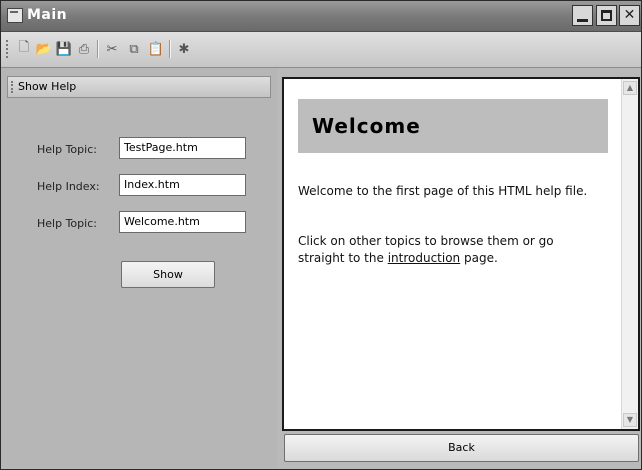  Describe the element at coordinates (182, 185) in the screenshot. I see `help-index-input: Index.htm` at that location.